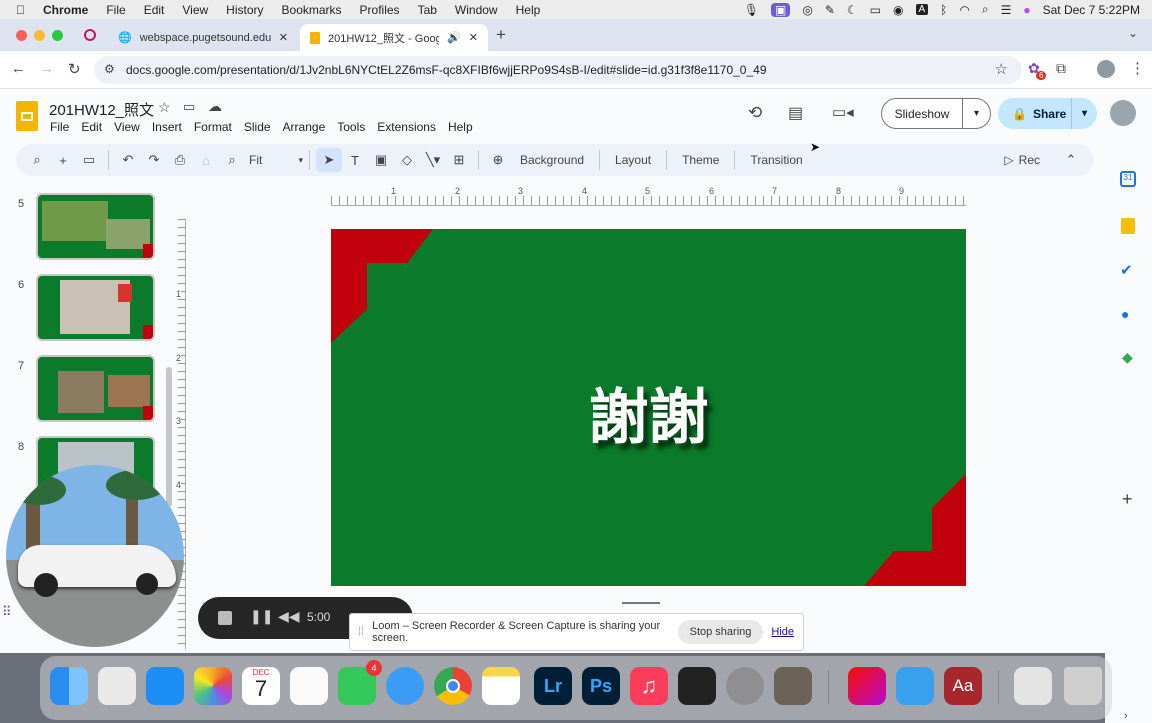 This screenshot has height=723, width=1152. I want to click on filmstrip-scrollbar, so click(169, 437).